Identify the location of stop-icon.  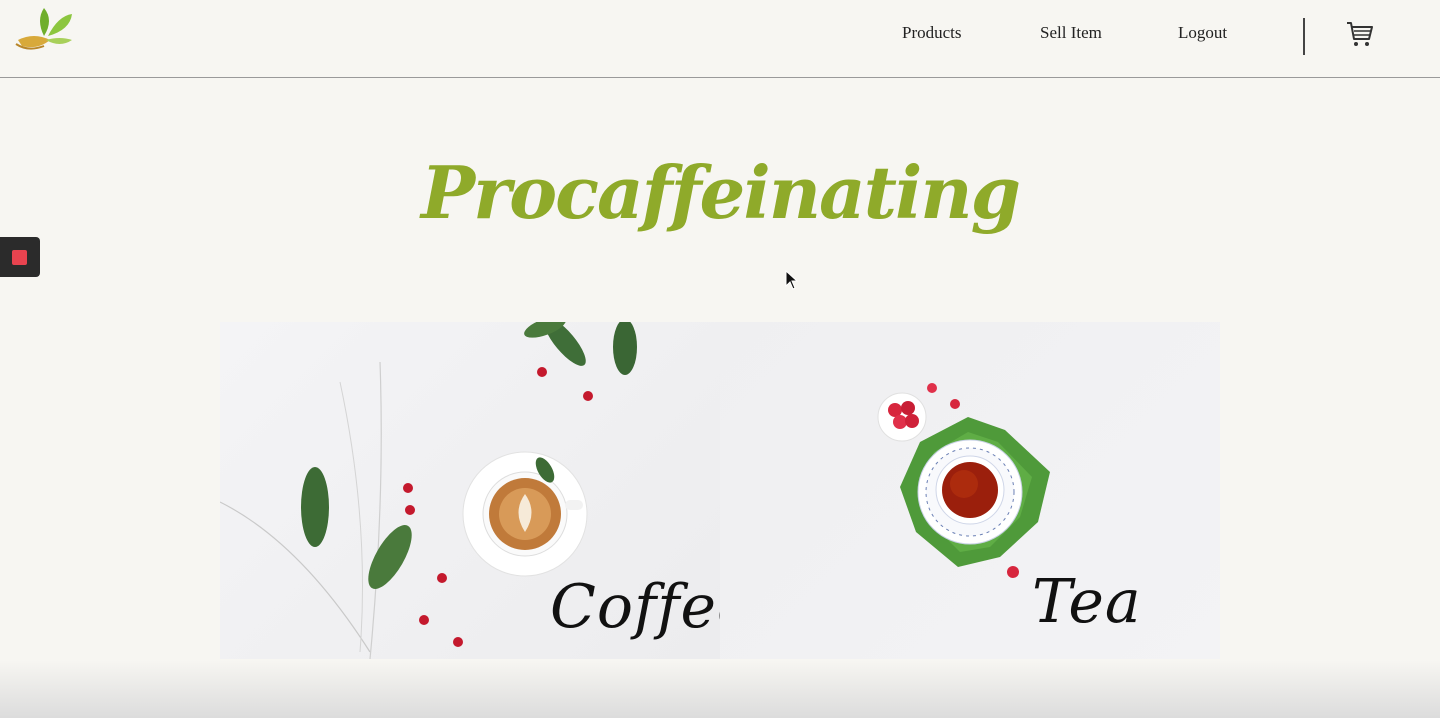
(19, 257).